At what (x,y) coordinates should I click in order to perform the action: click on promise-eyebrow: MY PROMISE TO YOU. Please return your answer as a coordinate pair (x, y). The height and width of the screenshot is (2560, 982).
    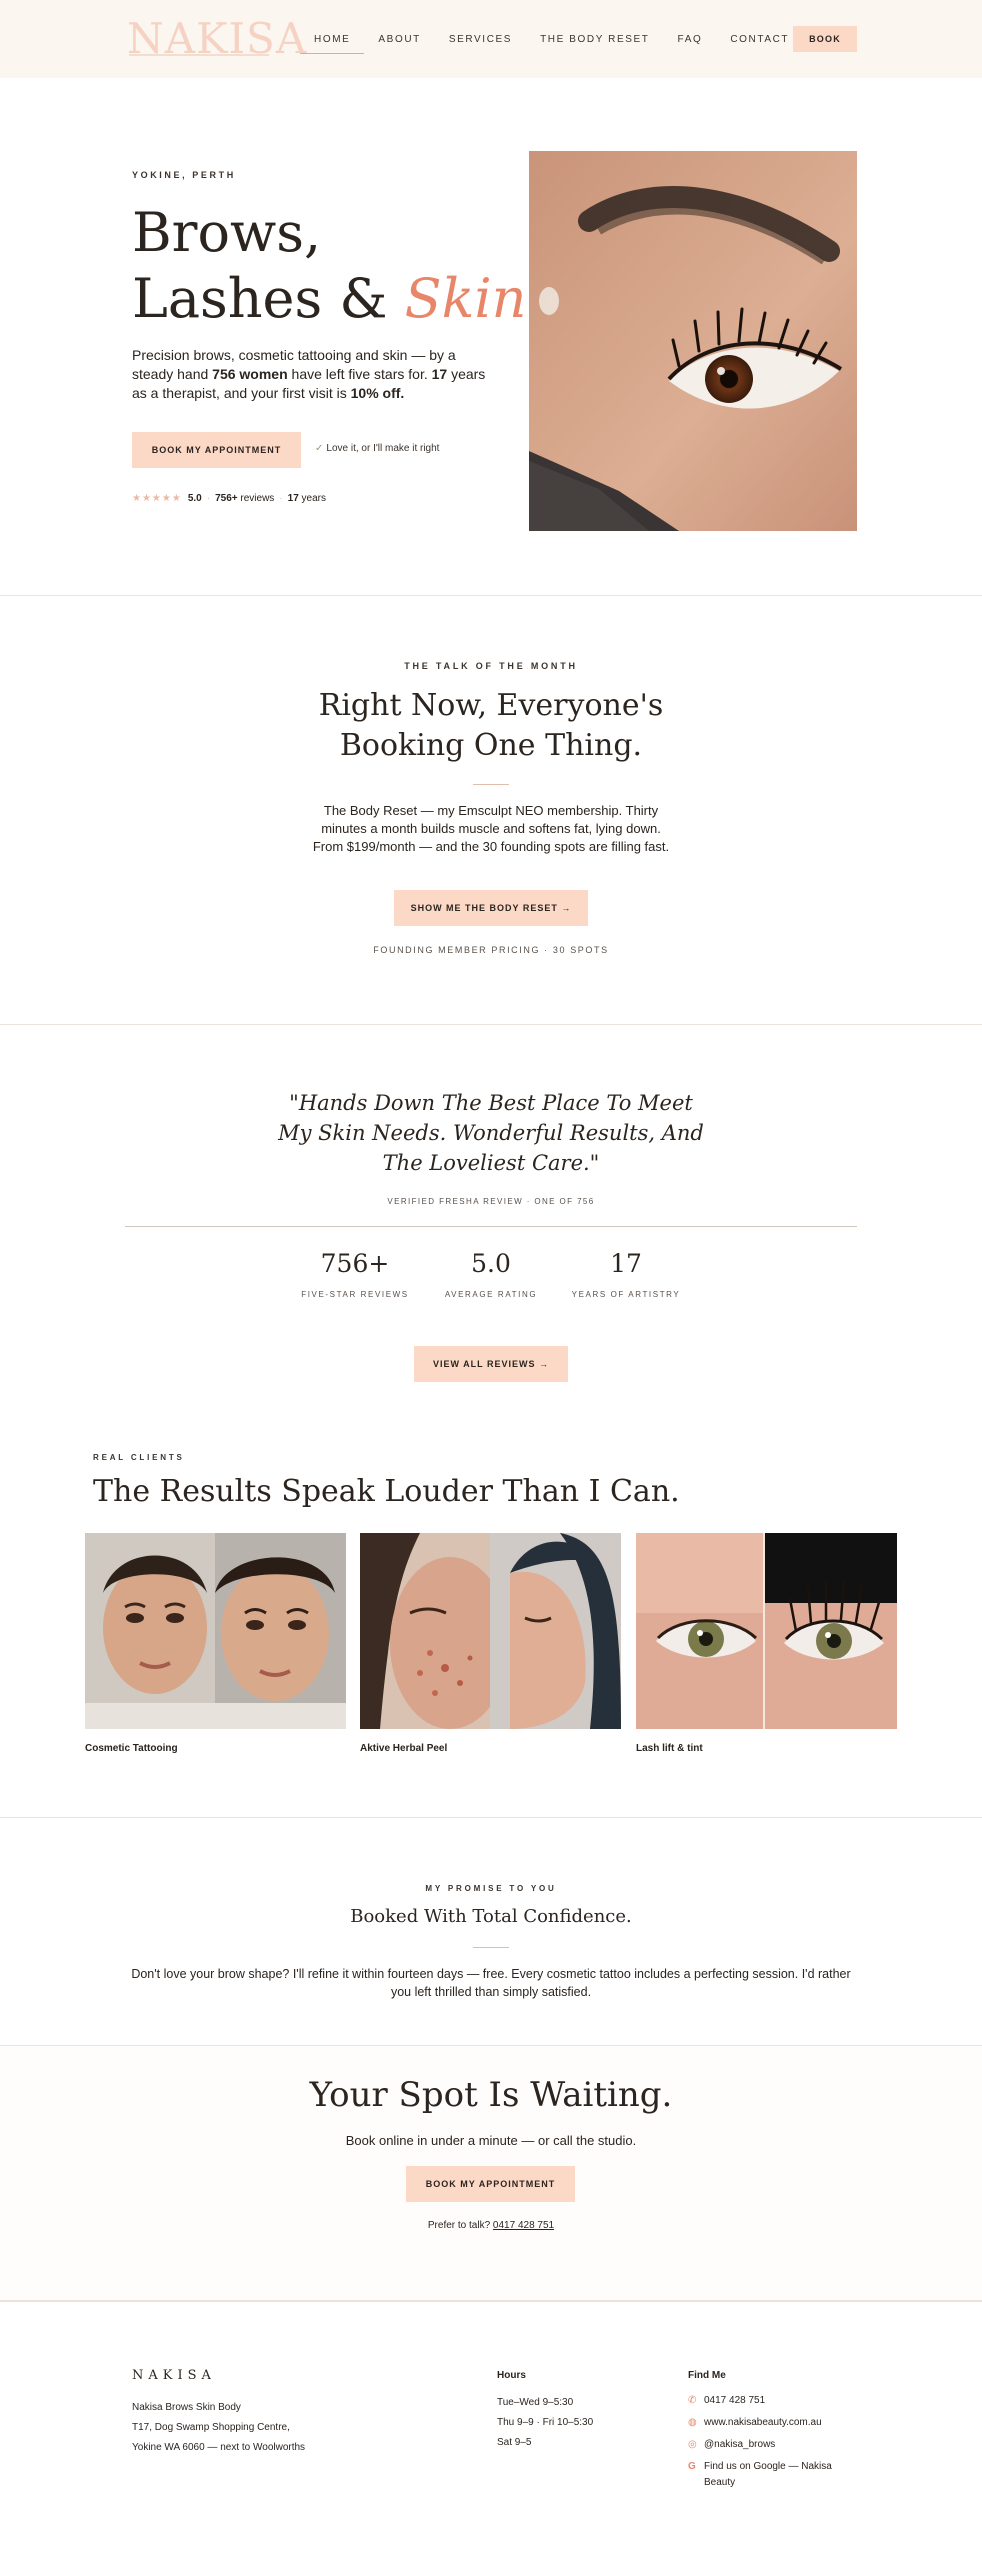
    Looking at the image, I should click on (491, 1888).